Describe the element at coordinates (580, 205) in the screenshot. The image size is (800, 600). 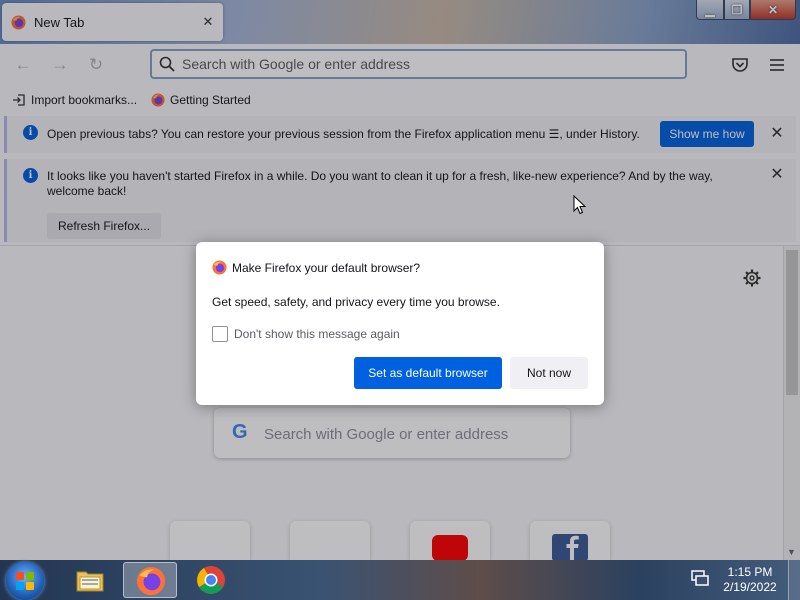
I see `mouse-cursor-icon` at that location.